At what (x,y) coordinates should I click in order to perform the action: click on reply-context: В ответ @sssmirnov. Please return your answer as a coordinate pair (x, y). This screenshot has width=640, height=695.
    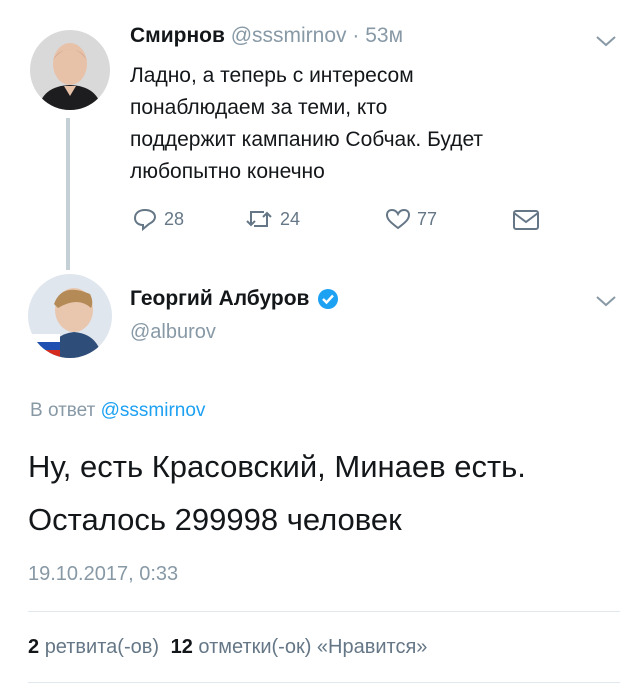
    Looking at the image, I should click on (117, 411).